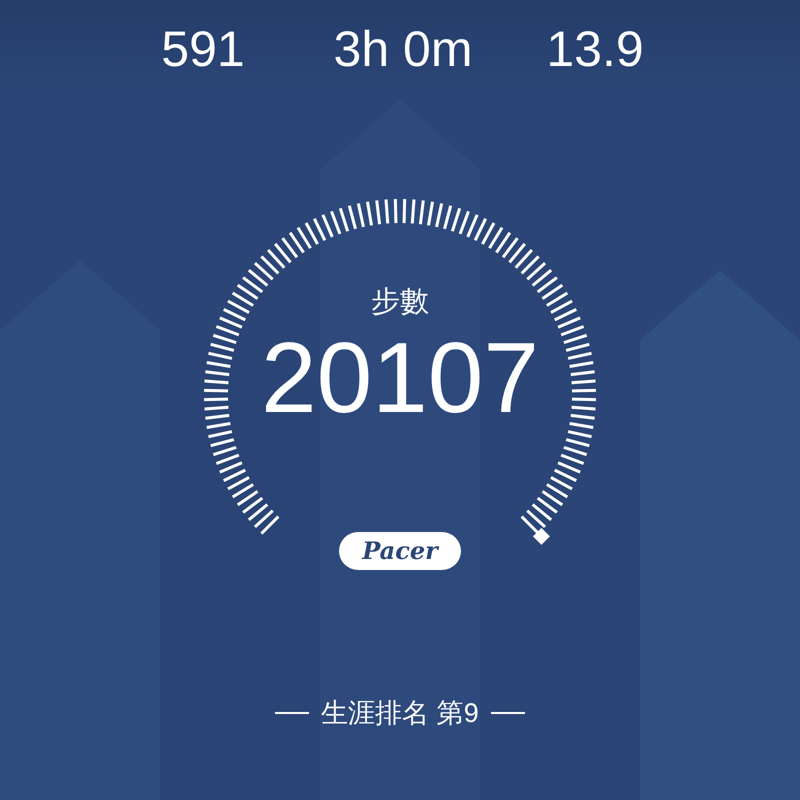 Image resolution: width=800 pixels, height=800 pixels. Describe the element at coordinates (400, 302) in the screenshot. I see `steps-label: 步數` at that location.